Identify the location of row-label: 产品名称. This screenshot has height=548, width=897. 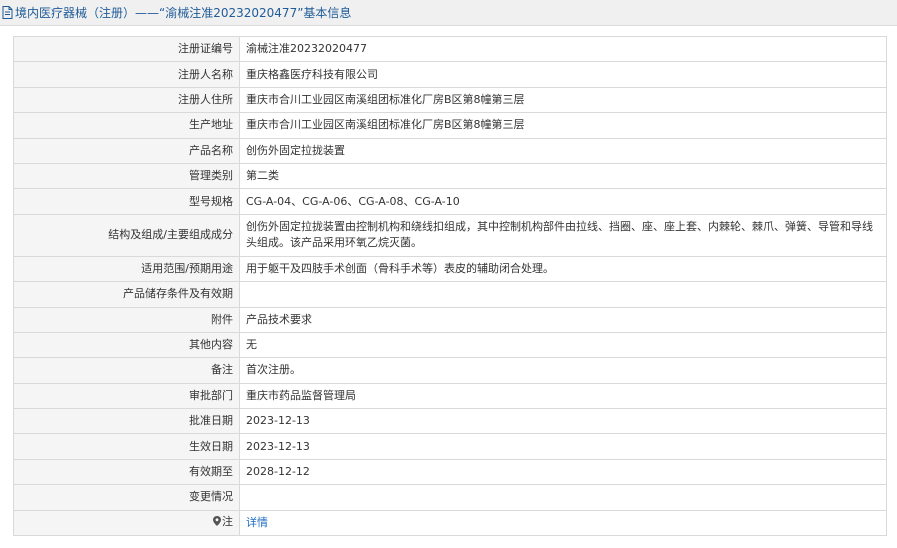
(126, 150).